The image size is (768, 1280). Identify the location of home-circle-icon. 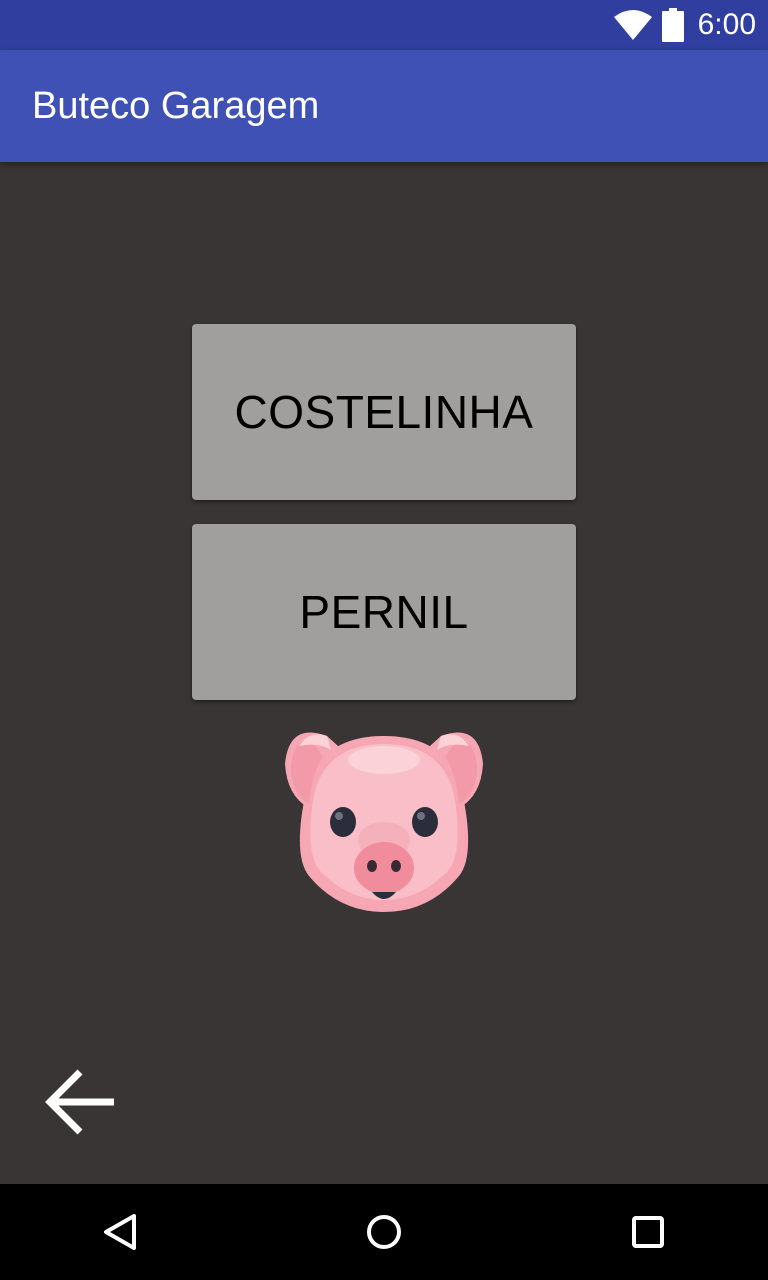
(384, 1232).